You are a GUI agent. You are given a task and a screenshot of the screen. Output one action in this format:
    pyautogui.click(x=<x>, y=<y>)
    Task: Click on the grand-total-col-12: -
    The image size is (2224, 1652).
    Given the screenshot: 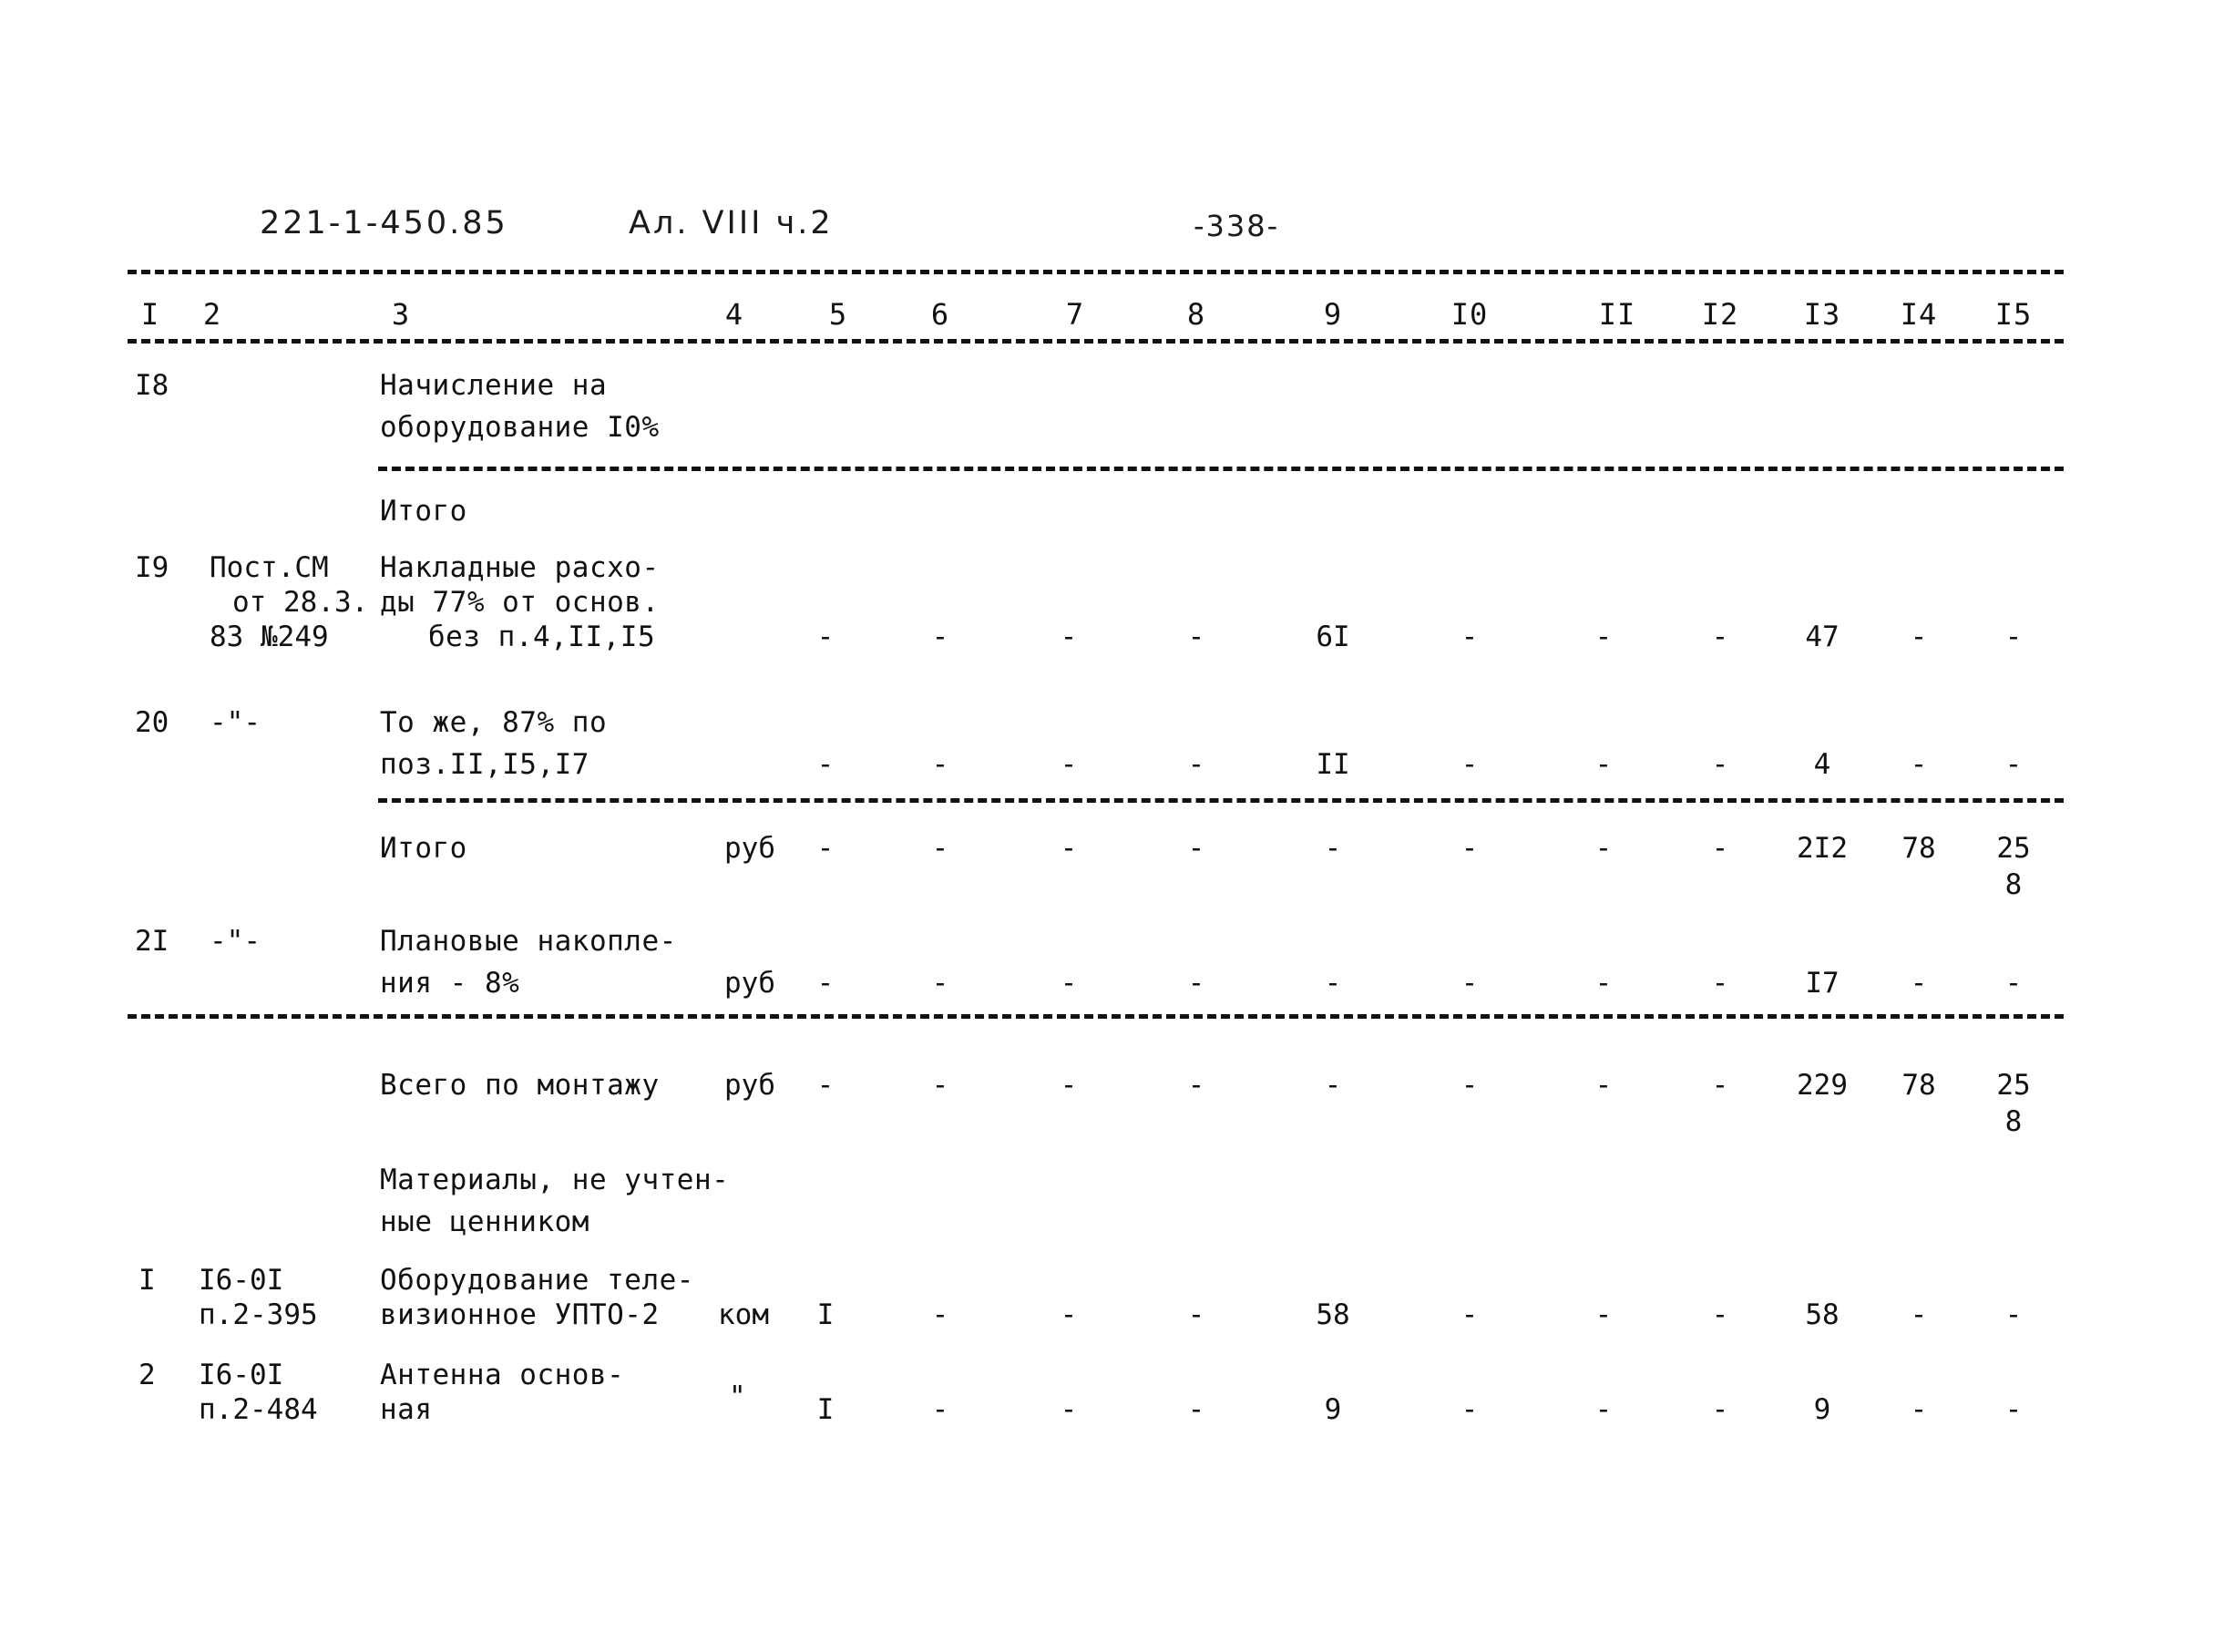 What is the action you would take?
    pyautogui.click(x=1720, y=1085)
    